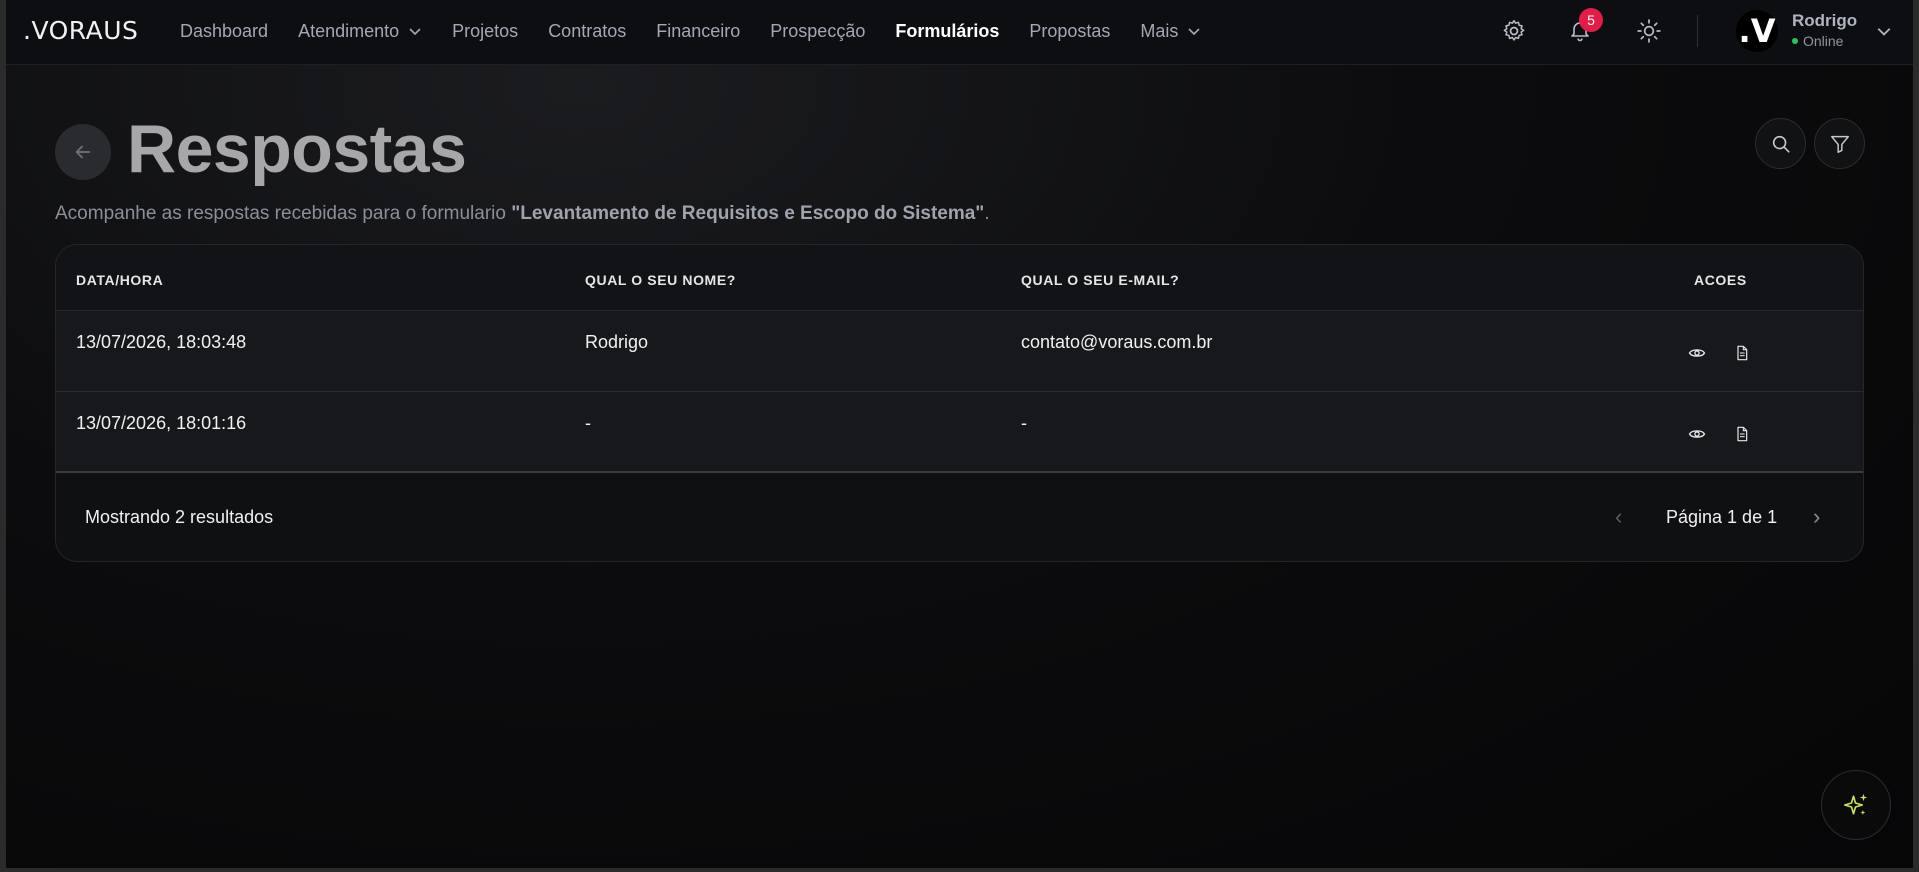  What do you see at coordinates (1722, 517) in the screenshot?
I see `pagination-info: Página 1 de 1` at bounding box center [1722, 517].